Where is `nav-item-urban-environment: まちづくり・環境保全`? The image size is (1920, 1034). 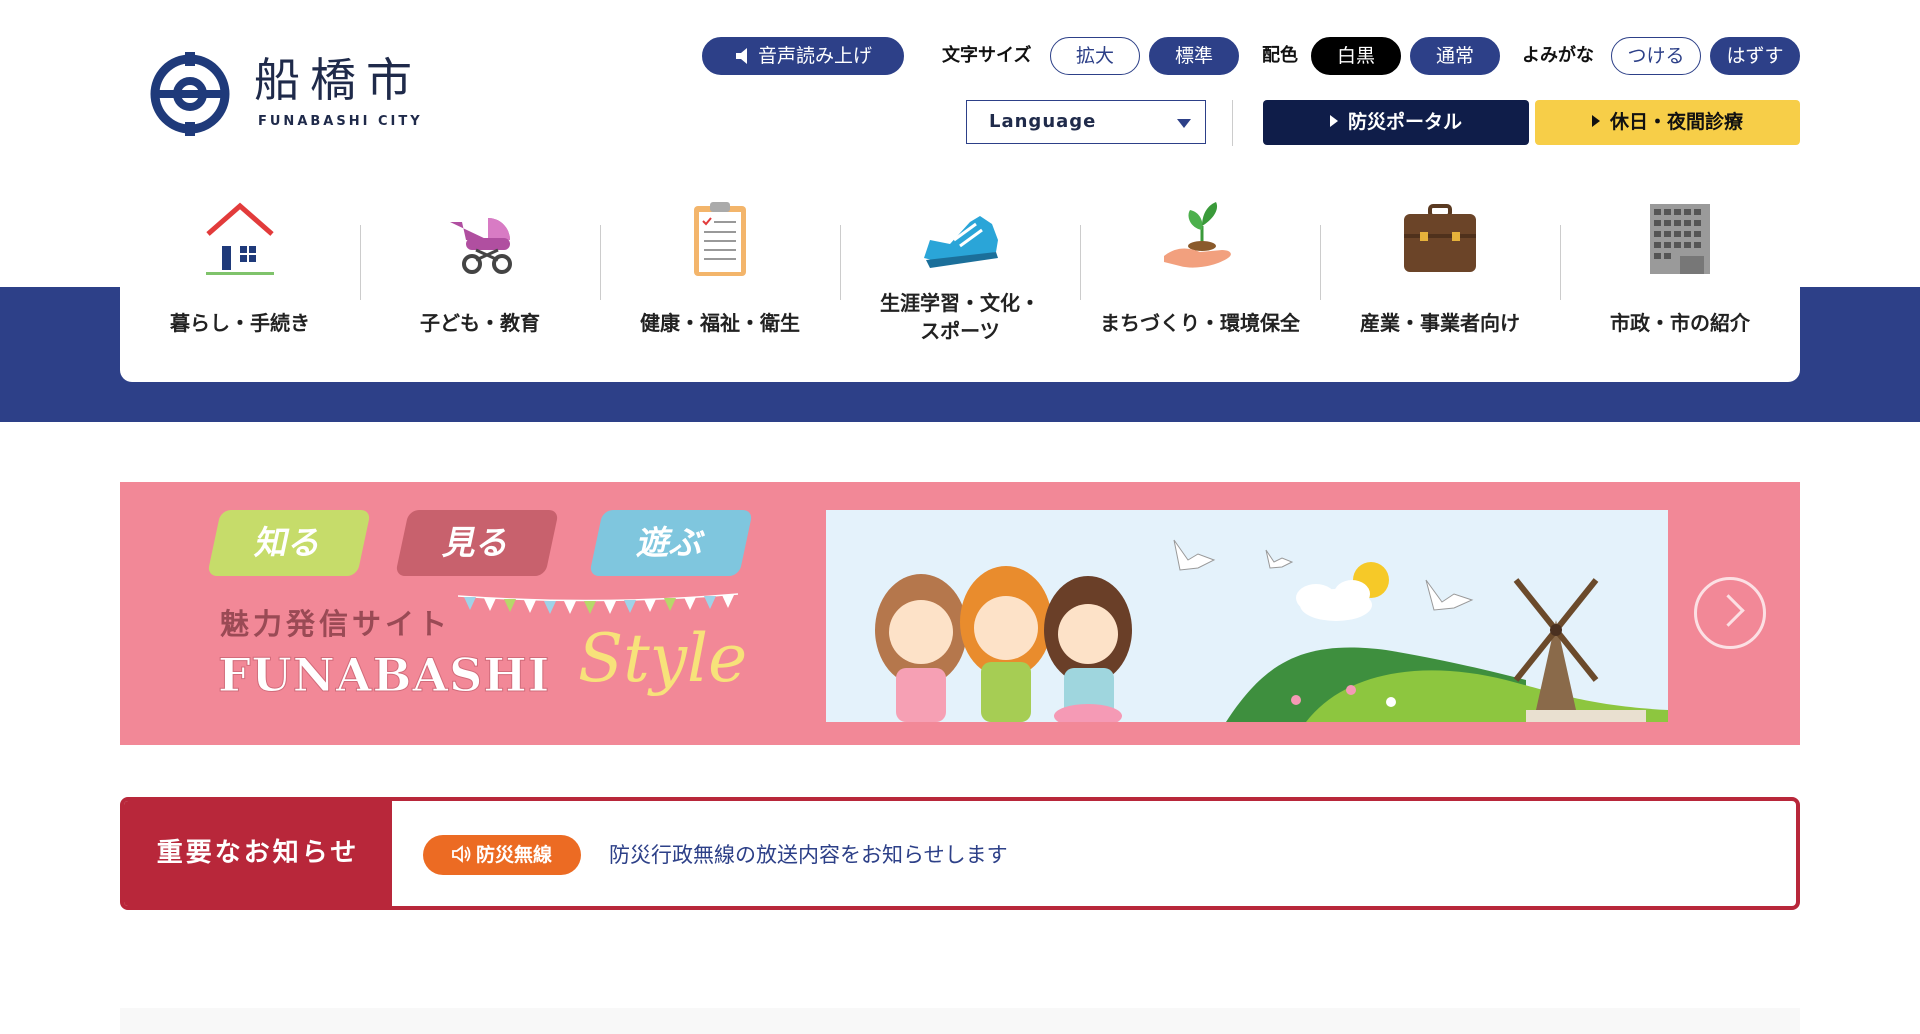
nav-item-urban-environment: まちづくり・環境保全 is located at coordinates (1200, 276).